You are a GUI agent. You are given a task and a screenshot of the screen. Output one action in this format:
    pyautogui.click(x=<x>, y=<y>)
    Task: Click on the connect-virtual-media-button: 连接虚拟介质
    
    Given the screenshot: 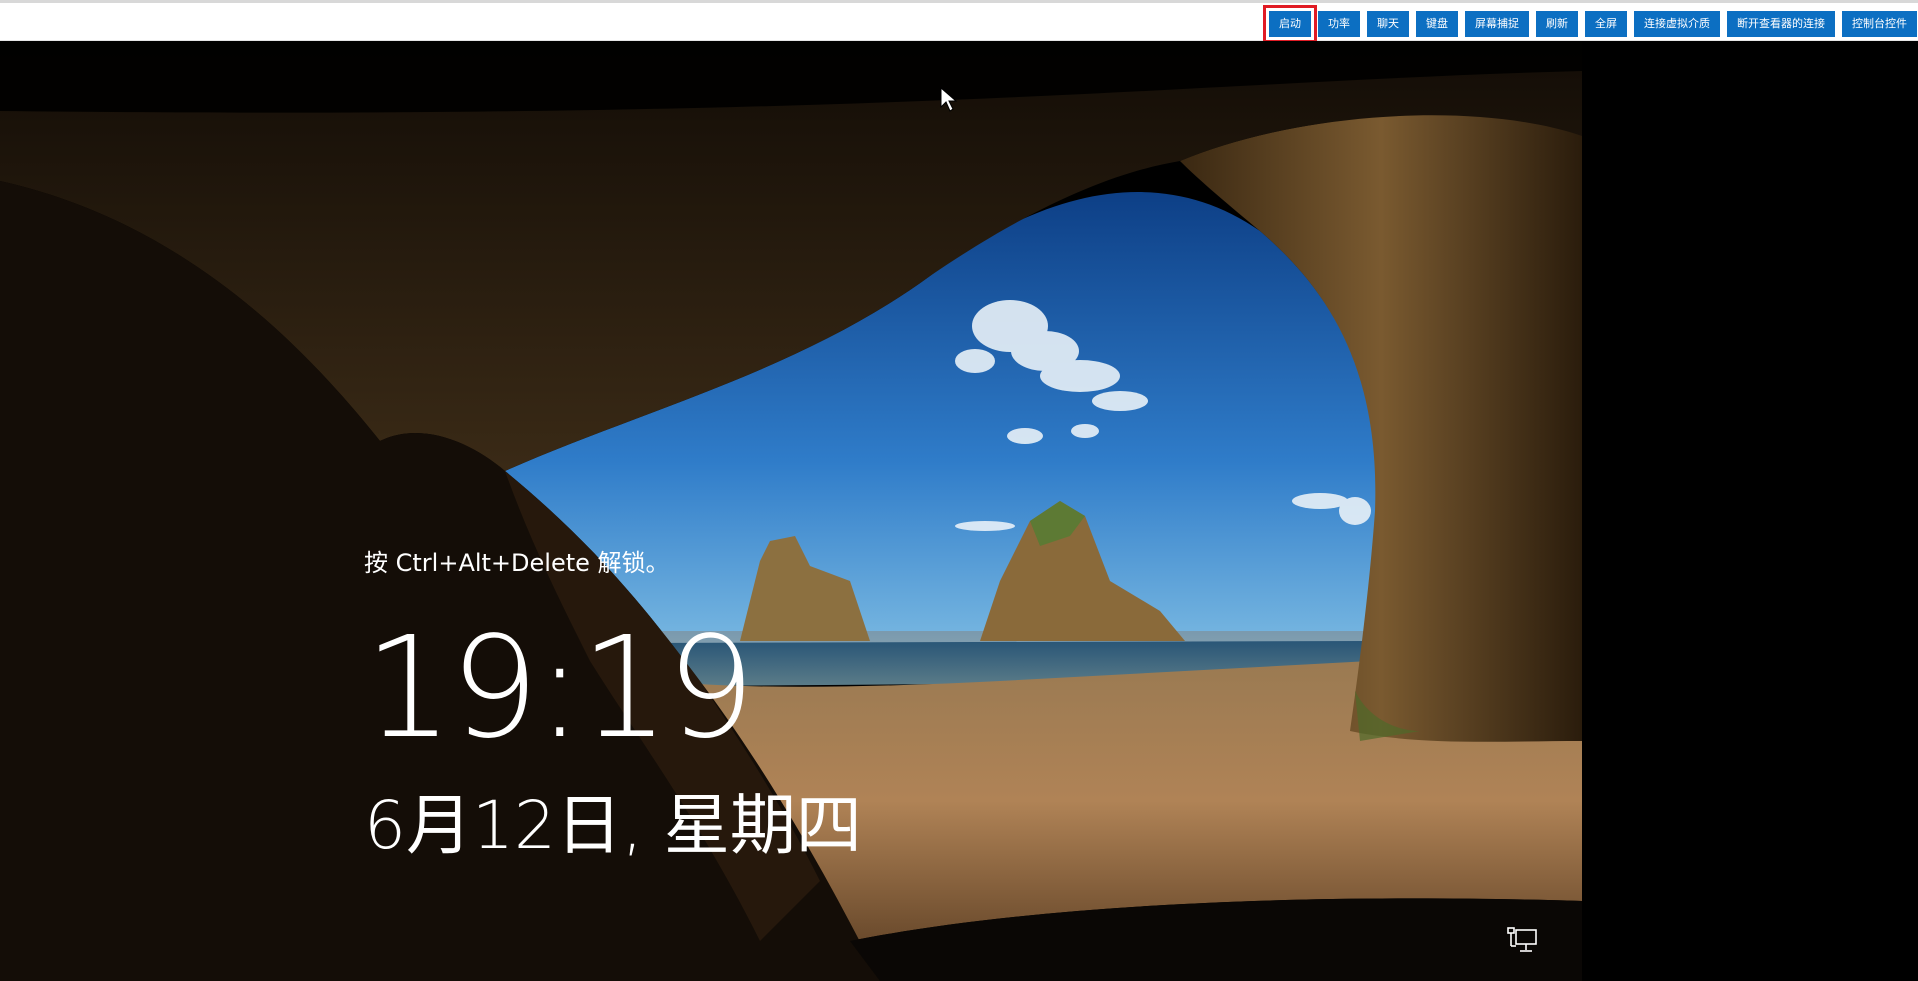 What is the action you would take?
    pyautogui.click(x=1677, y=24)
    